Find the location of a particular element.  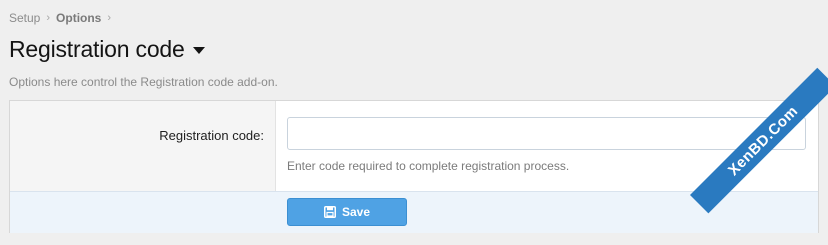

caret-down-icon is located at coordinates (198, 50).